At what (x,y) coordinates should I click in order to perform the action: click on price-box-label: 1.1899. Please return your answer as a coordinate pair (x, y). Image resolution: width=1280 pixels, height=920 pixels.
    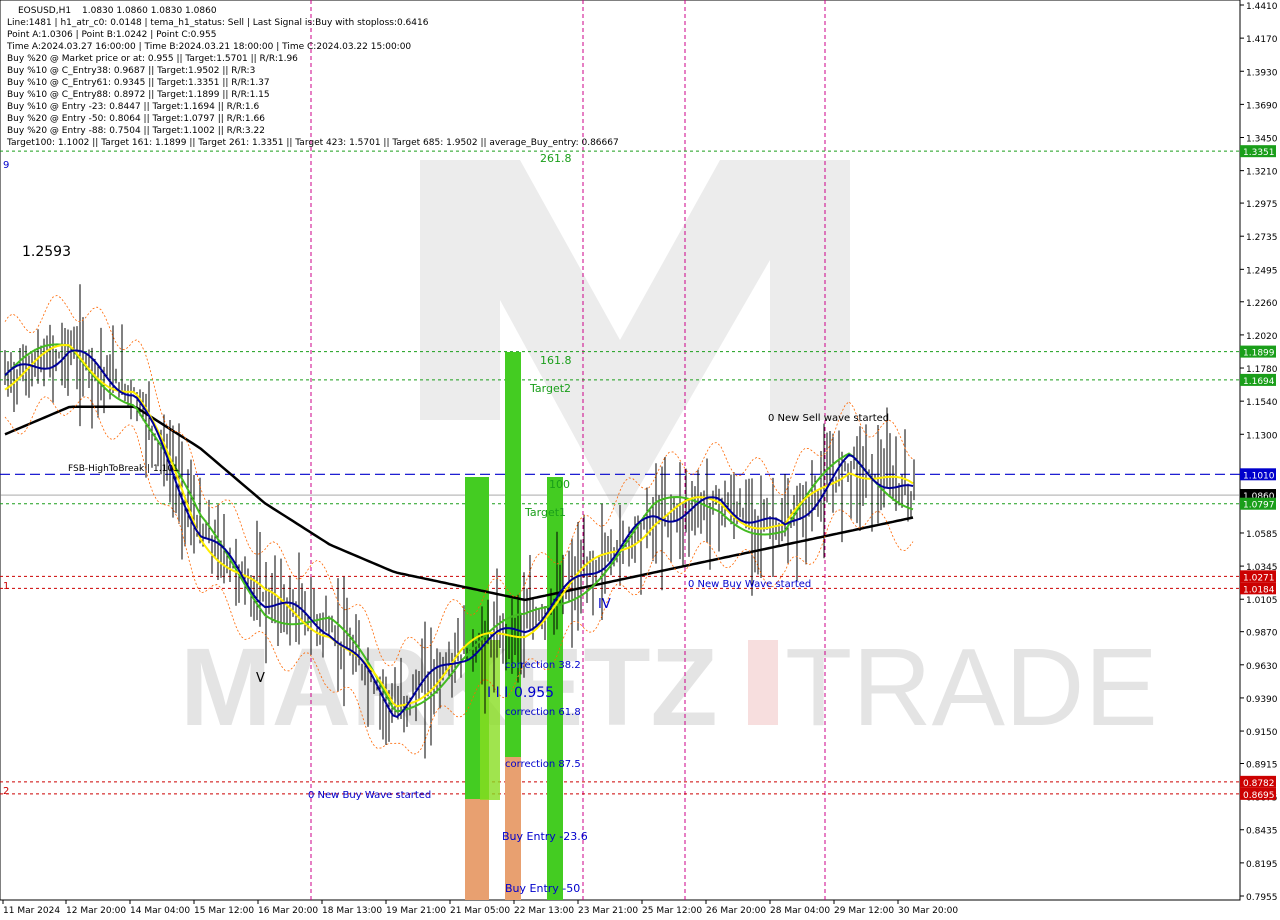
    Looking at the image, I should click on (1259, 354).